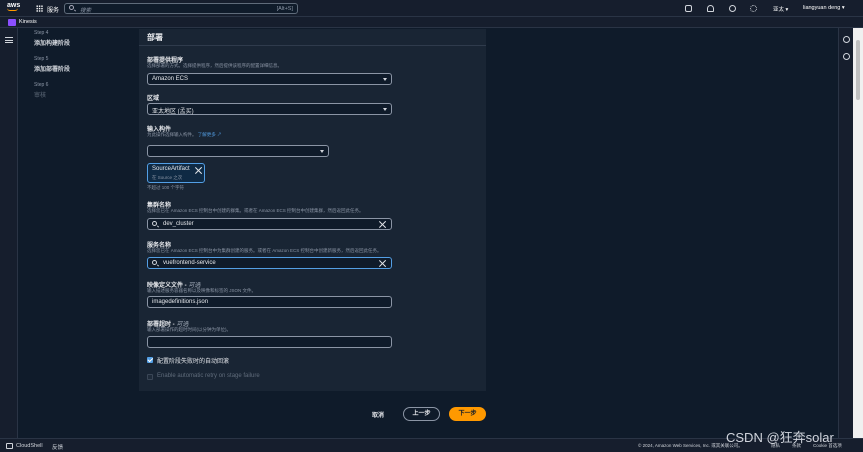  What do you see at coordinates (41, 59) in the screenshot?
I see `step-label: Step 5` at bounding box center [41, 59].